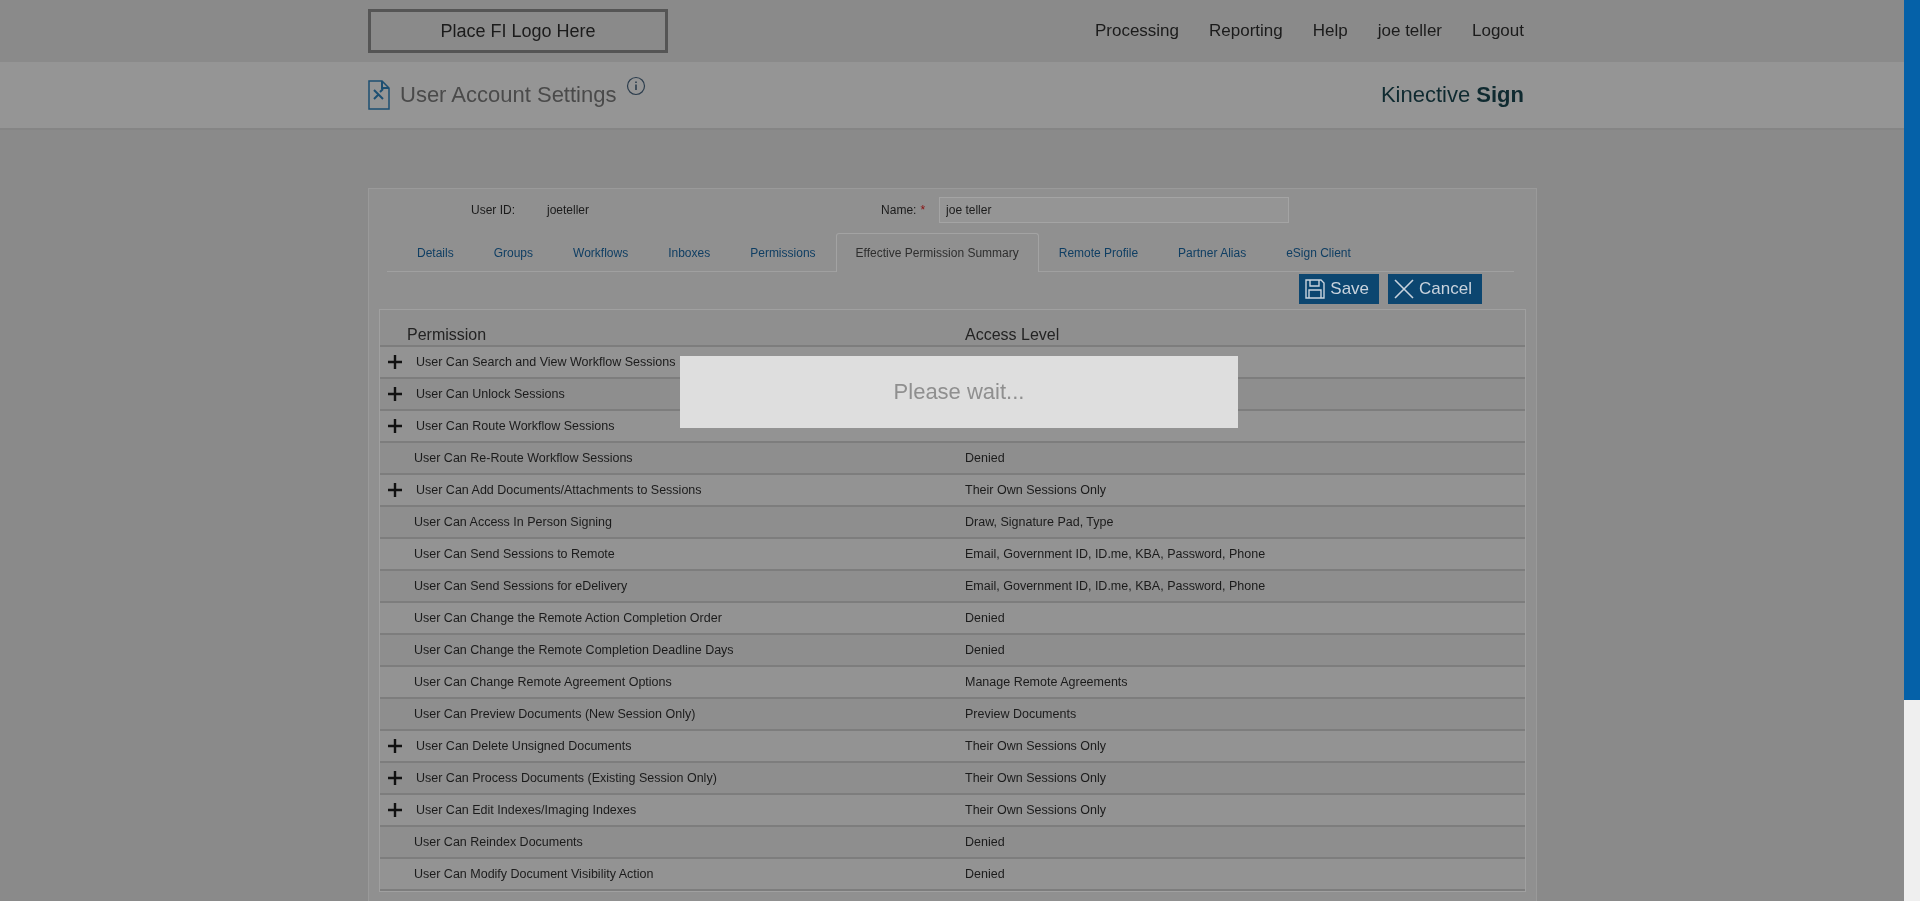 The image size is (1920, 901). What do you see at coordinates (1330, 31) in the screenshot?
I see `nav-link: Help` at bounding box center [1330, 31].